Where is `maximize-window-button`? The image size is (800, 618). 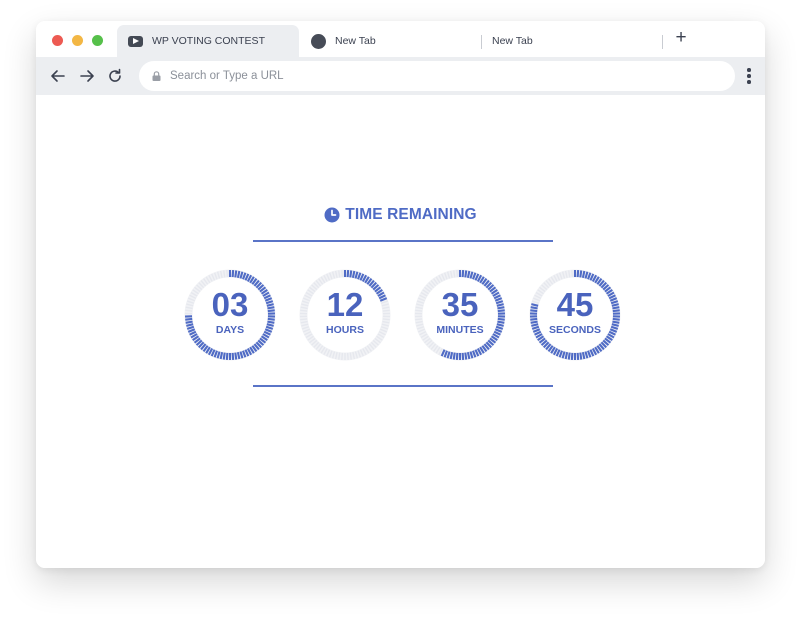 maximize-window-button is located at coordinates (97, 40).